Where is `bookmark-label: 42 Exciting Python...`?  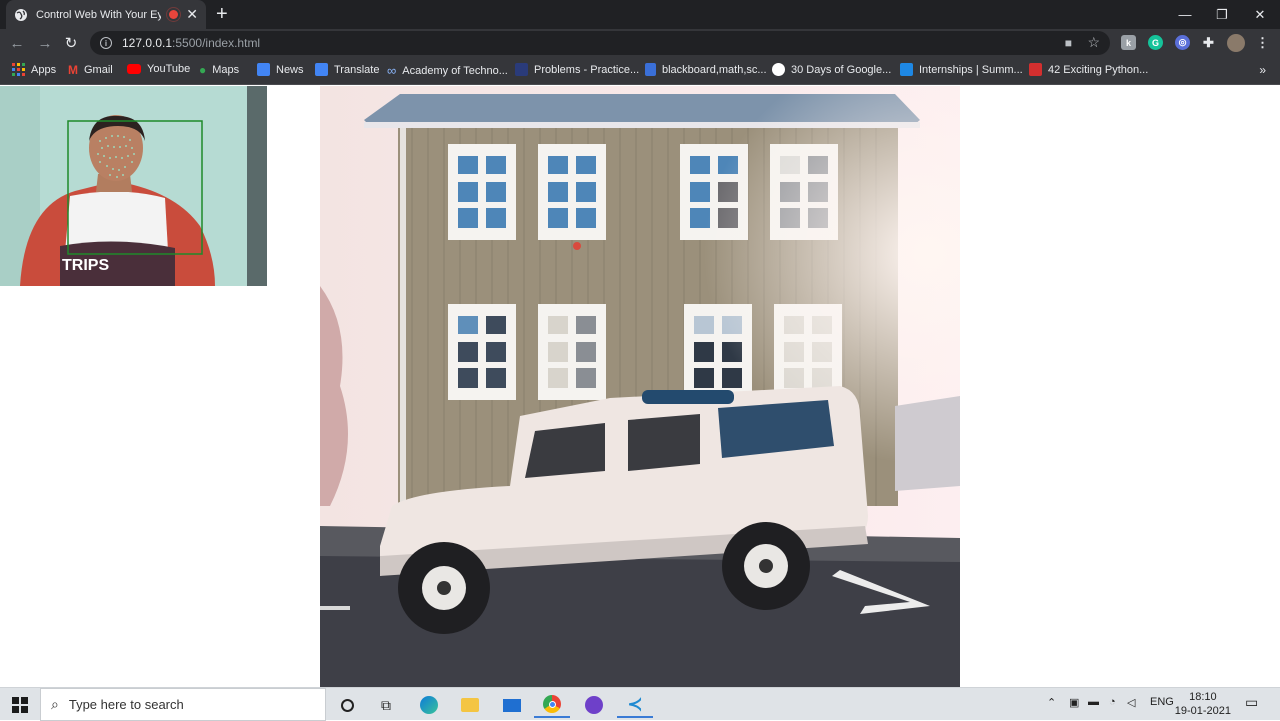 bookmark-label: 42 Exciting Python... is located at coordinates (1098, 69).